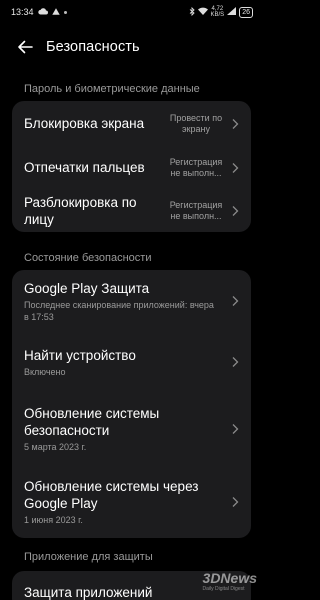 The width and height of the screenshot is (320, 600). I want to click on signal-icon, so click(232, 12).